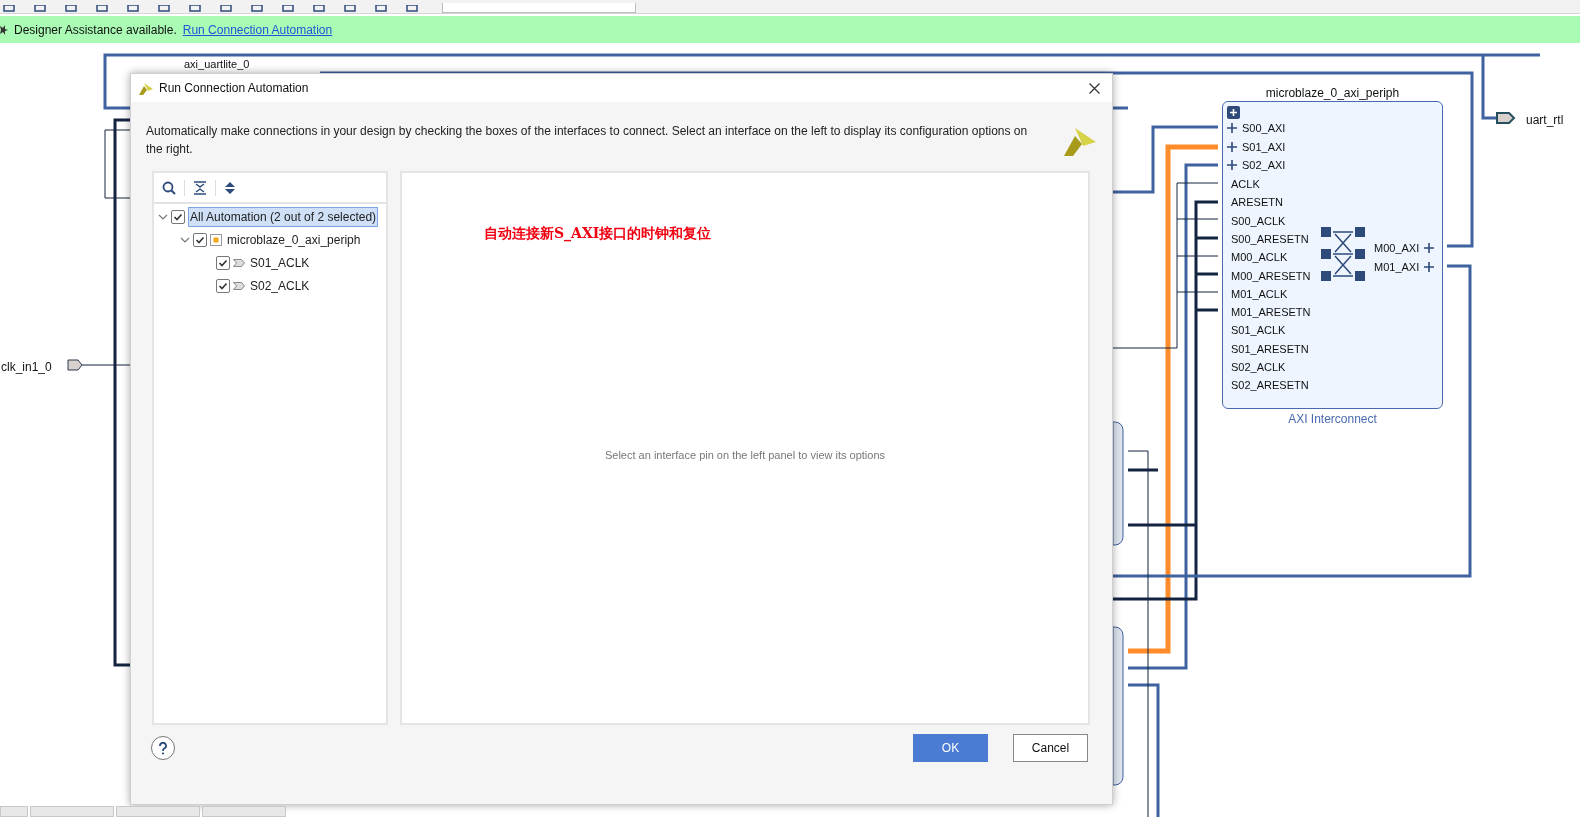 The image size is (1580, 817). What do you see at coordinates (1397, 267) in the screenshot?
I see `port-label: M01_AXI` at bounding box center [1397, 267].